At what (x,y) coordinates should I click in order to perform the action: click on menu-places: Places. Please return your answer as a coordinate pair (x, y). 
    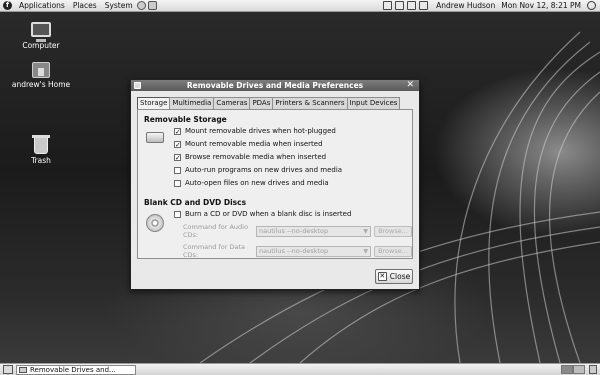
    Looking at the image, I should click on (85, 5).